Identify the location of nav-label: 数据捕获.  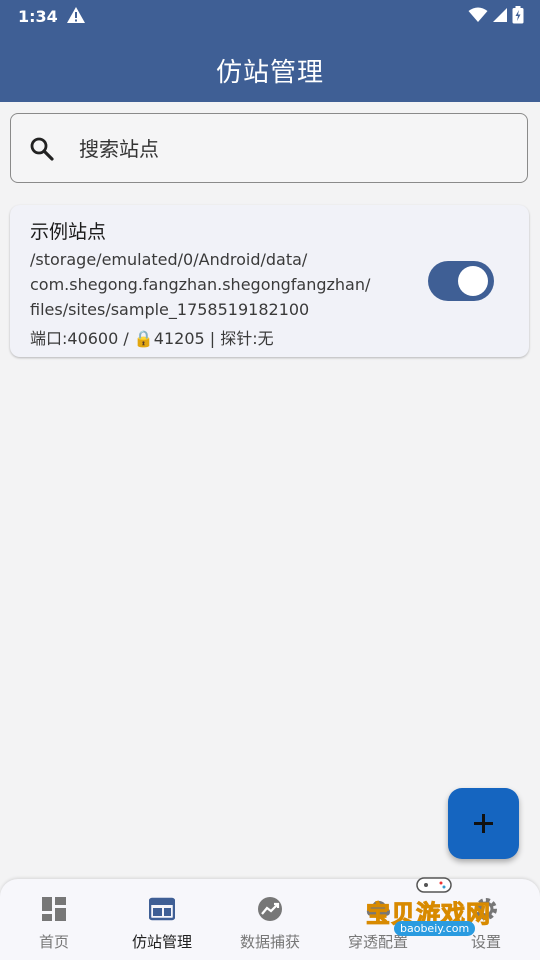
(269, 942).